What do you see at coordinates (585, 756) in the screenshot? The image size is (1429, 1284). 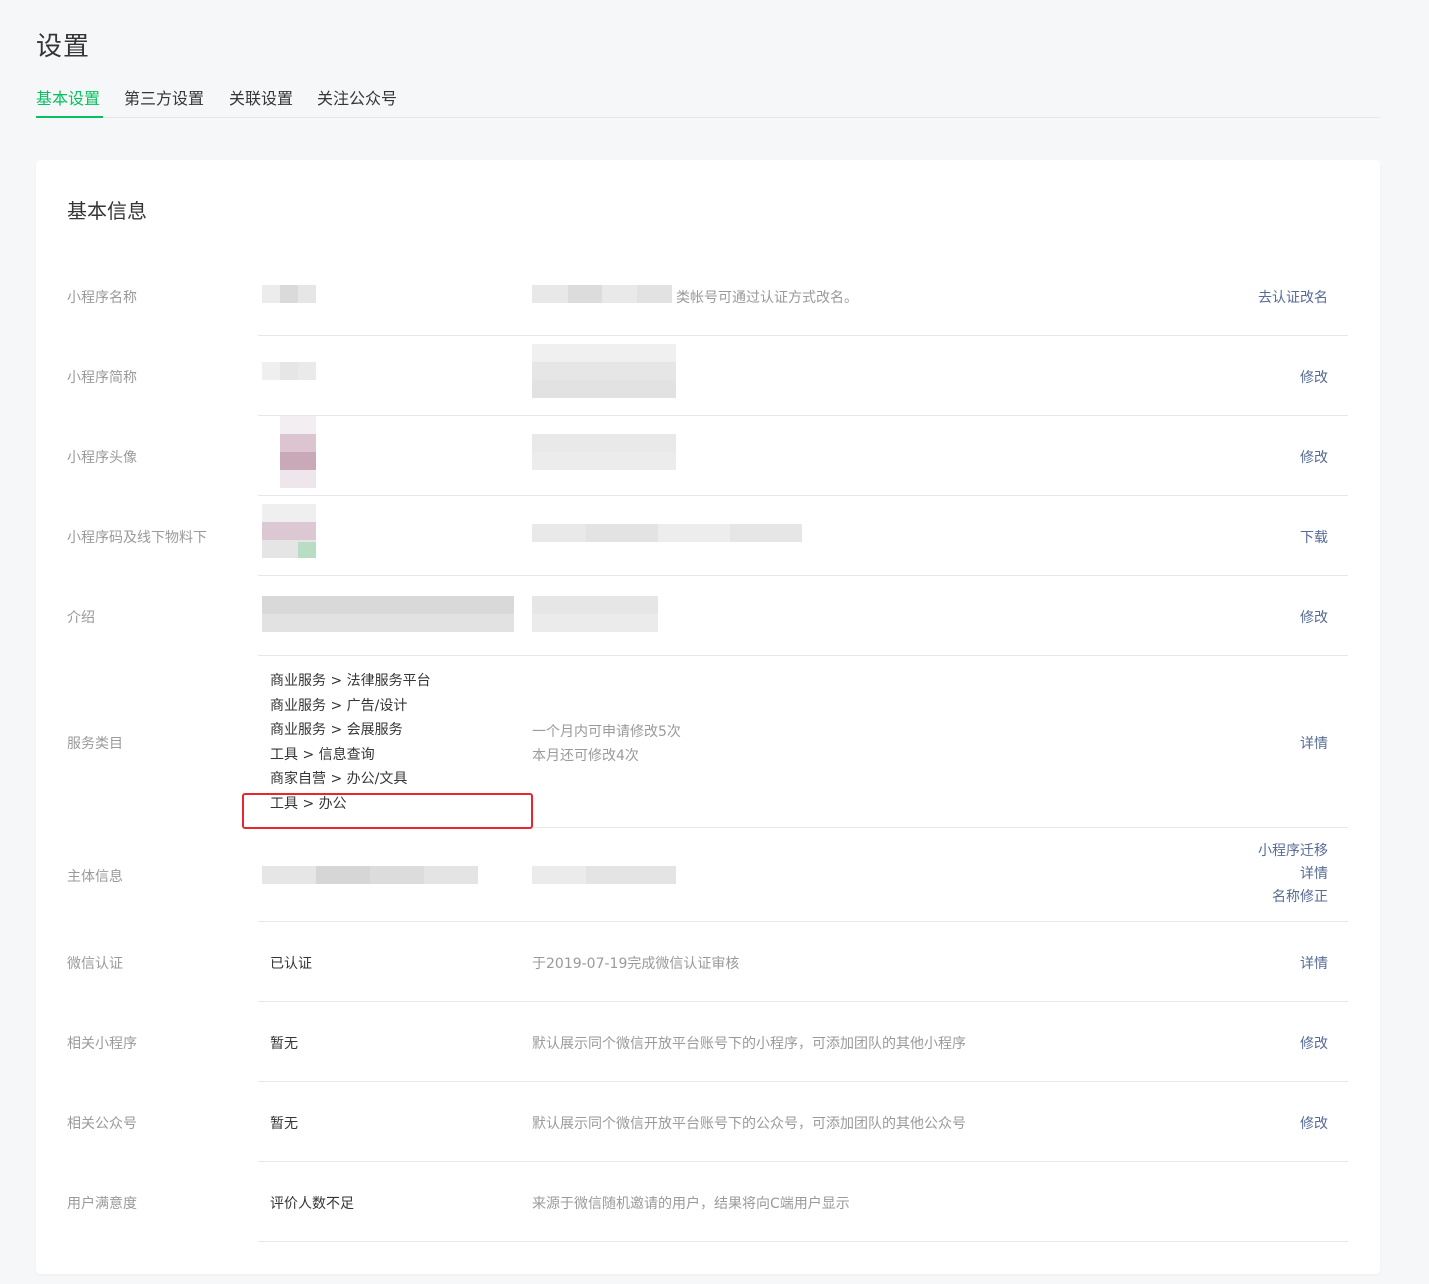 I see `category-desc-line: 本月还可修改4次` at bounding box center [585, 756].